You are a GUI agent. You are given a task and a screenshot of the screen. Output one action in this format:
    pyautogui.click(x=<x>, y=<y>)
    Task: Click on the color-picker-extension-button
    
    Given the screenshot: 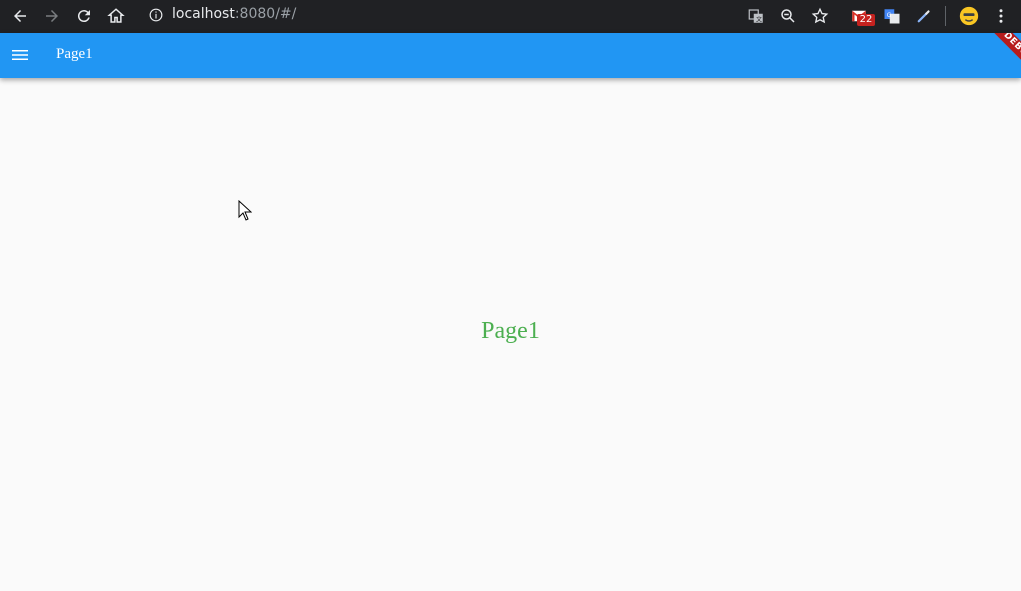 What is the action you would take?
    pyautogui.click(x=924, y=16)
    